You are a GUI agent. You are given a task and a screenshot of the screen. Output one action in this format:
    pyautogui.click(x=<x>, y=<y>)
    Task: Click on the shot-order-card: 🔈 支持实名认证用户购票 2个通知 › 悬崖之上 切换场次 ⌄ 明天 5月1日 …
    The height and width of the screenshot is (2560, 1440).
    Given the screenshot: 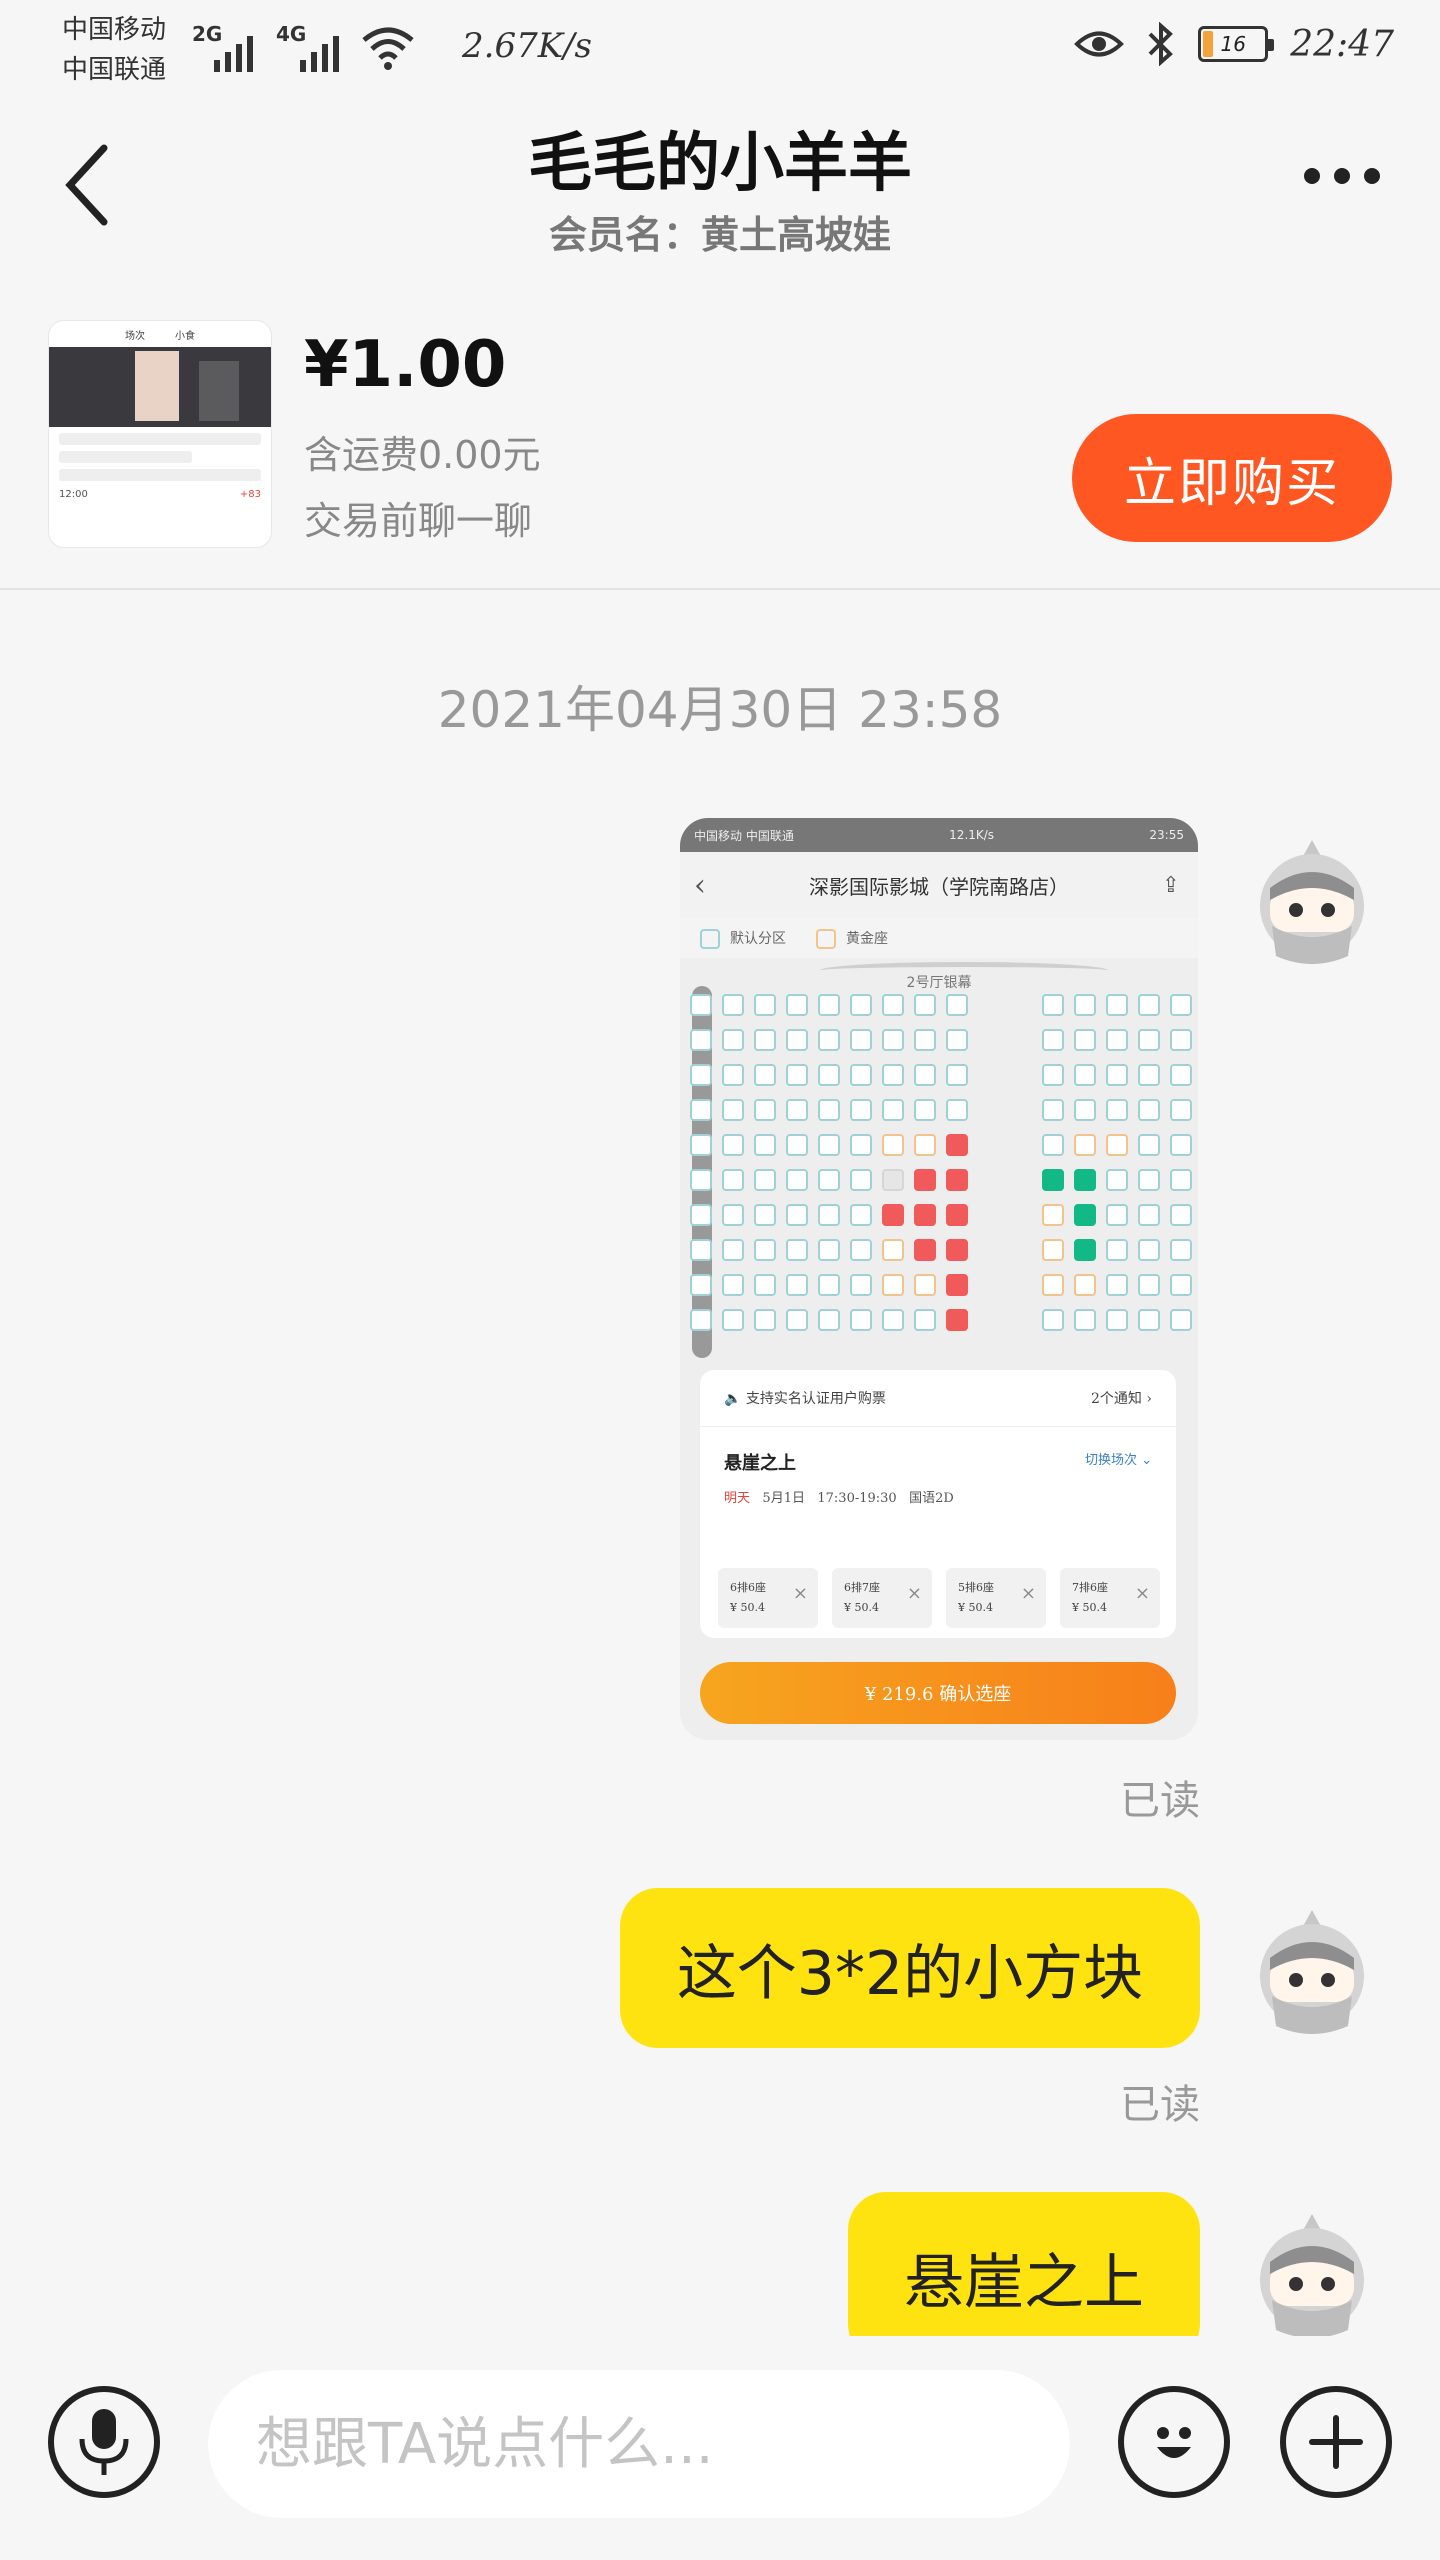 What is the action you would take?
    pyautogui.click(x=938, y=1504)
    